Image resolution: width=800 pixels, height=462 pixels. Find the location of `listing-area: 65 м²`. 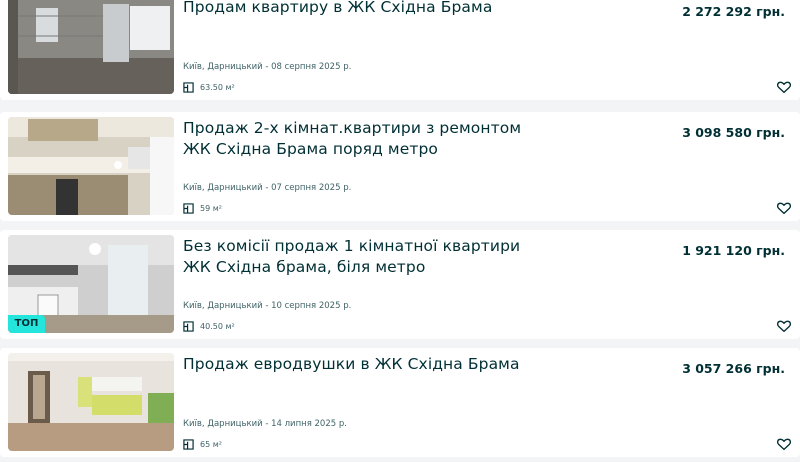

listing-area: 65 м² is located at coordinates (202, 444).